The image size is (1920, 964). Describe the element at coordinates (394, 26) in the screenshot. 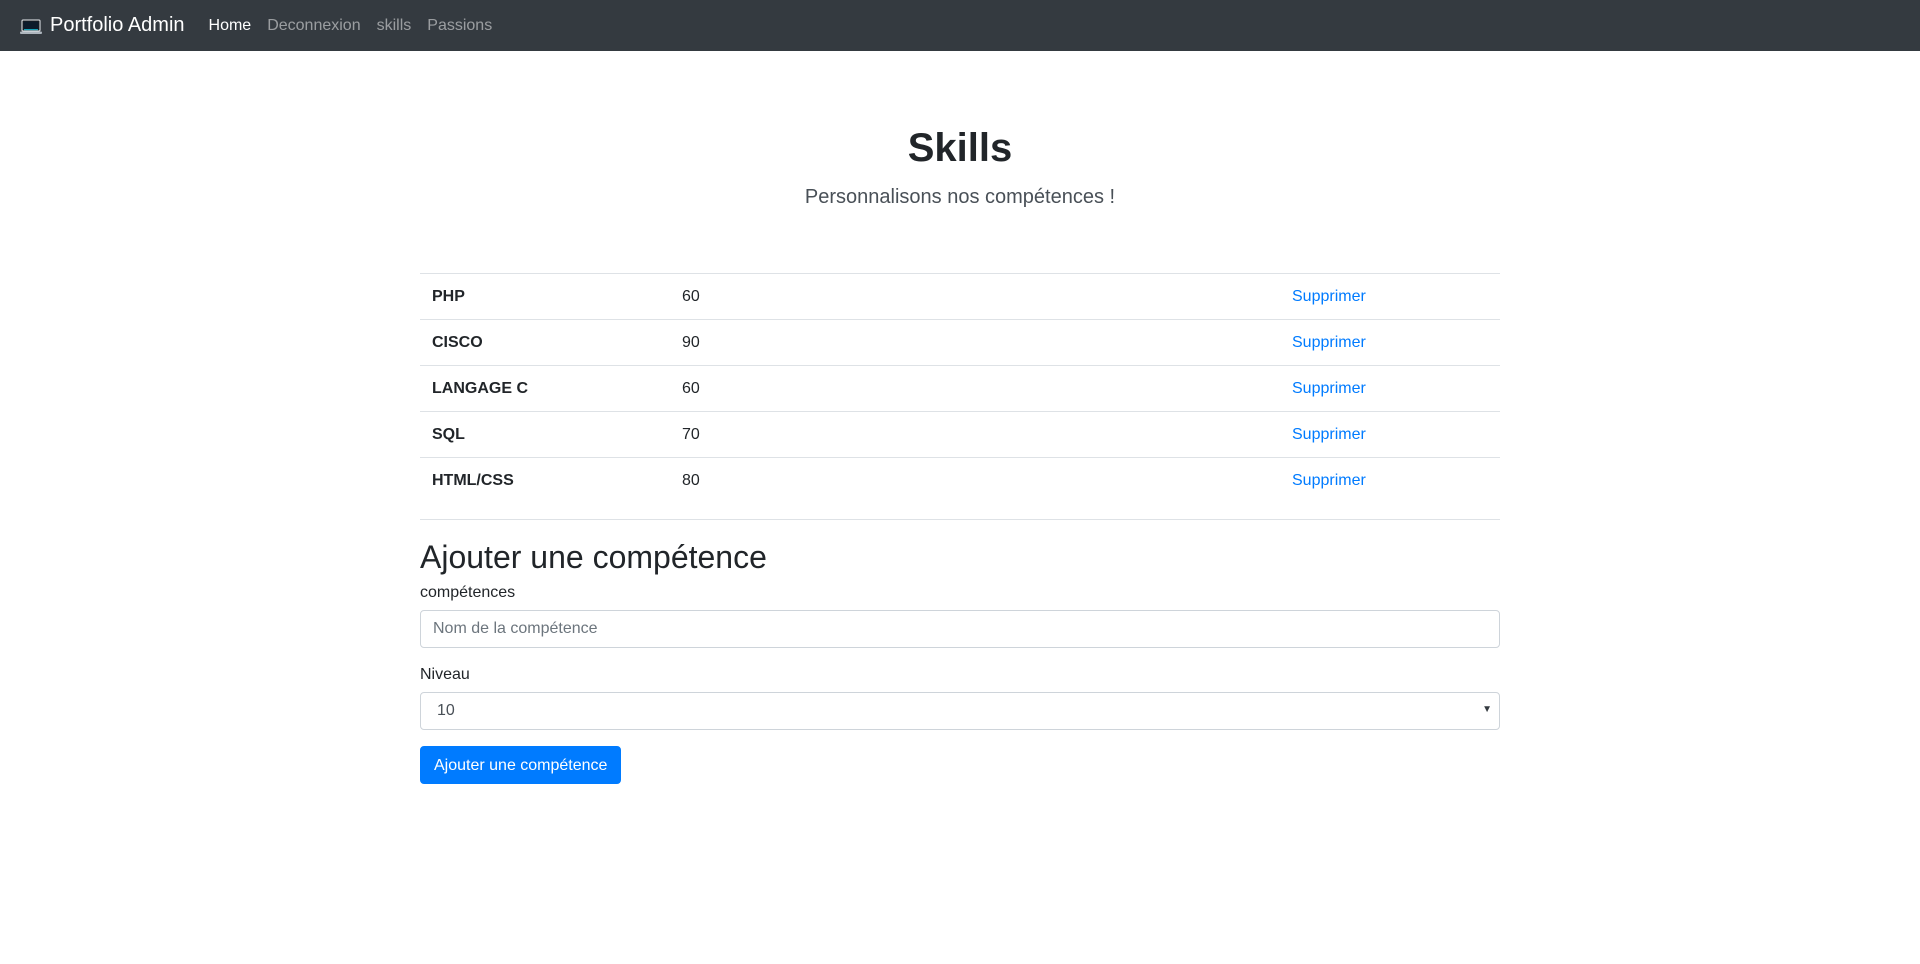

I see `nav-link-skills: skills` at that location.